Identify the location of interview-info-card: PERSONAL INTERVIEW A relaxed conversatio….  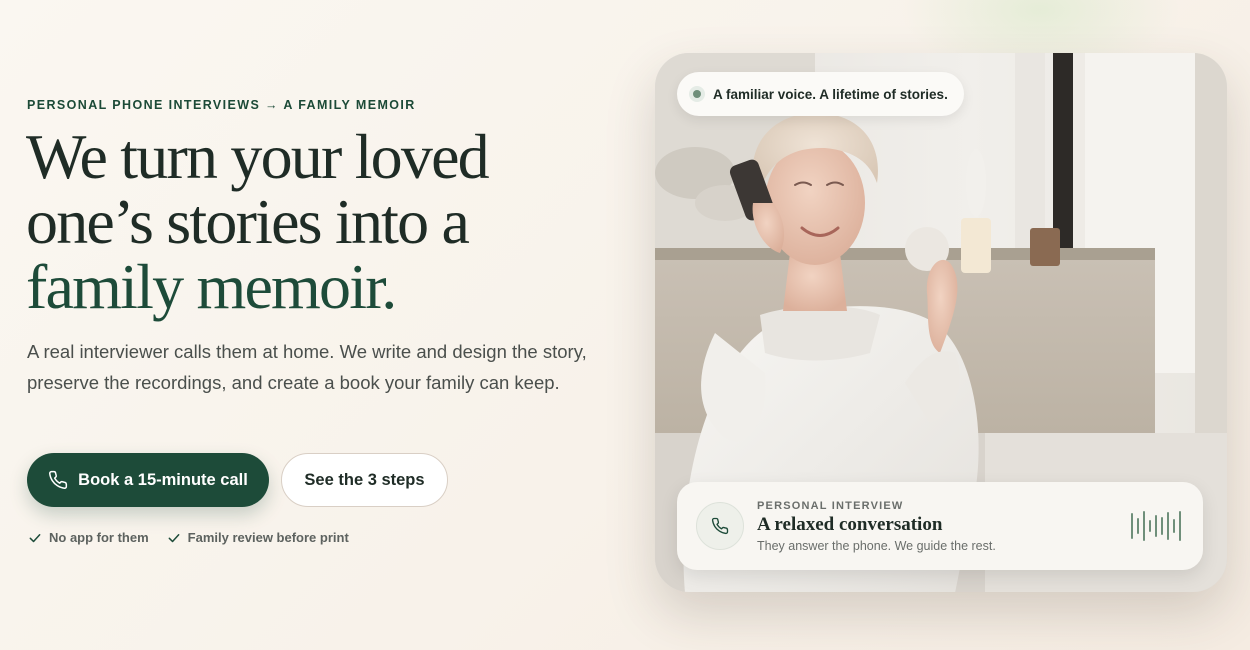
(940, 526).